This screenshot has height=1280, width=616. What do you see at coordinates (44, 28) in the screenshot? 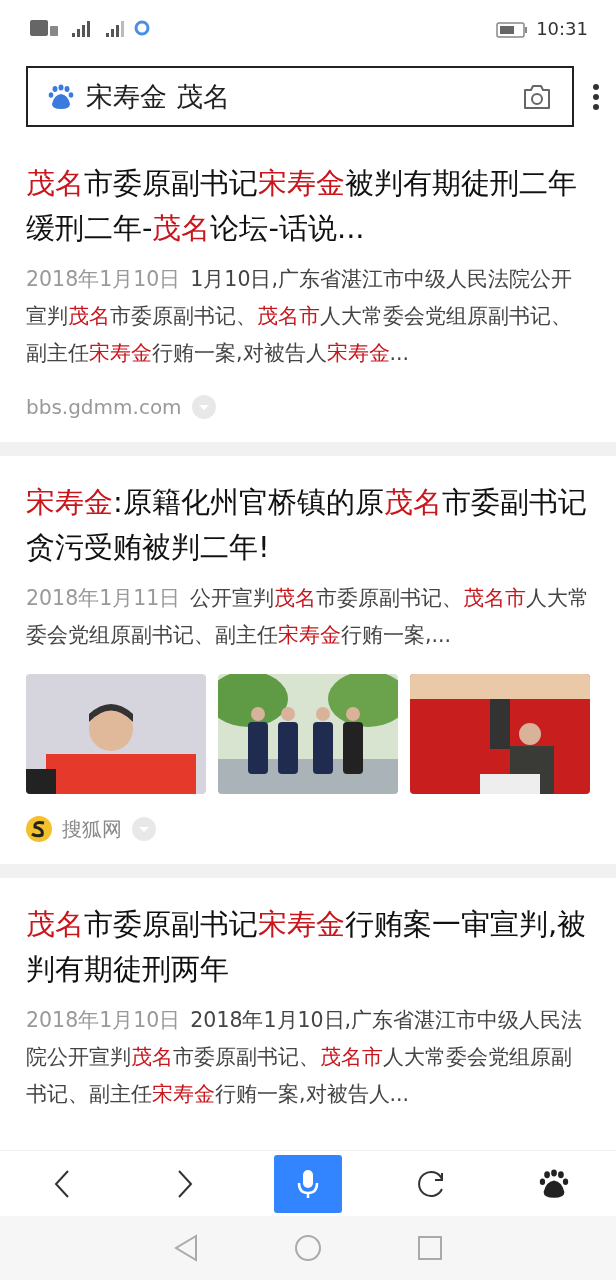
I see `hd-icon` at bounding box center [44, 28].